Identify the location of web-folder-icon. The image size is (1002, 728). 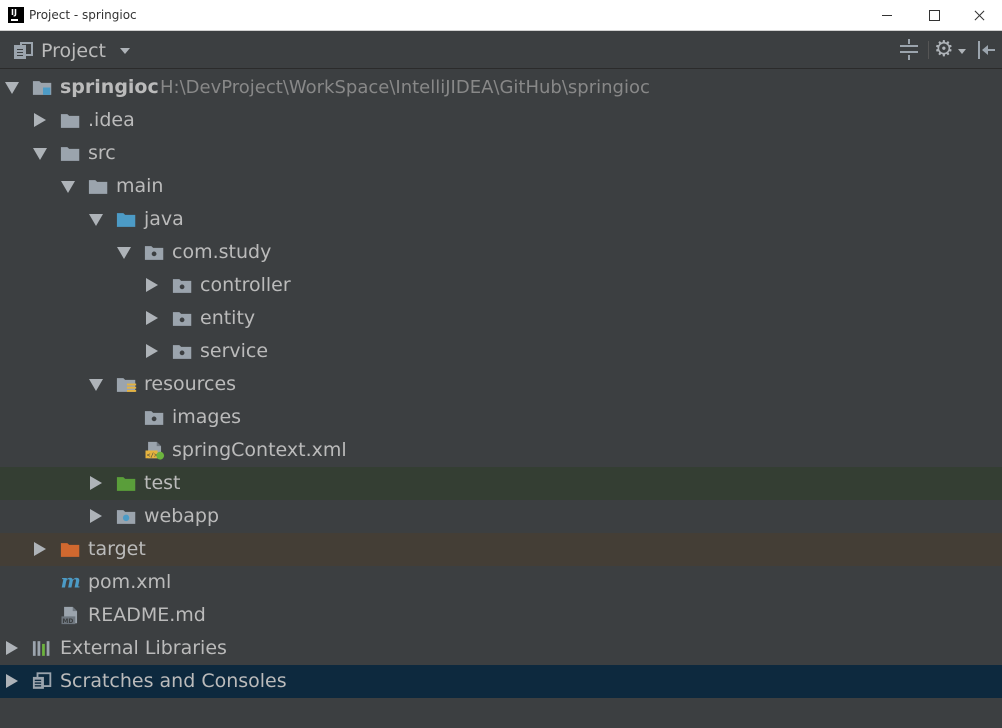
(126, 517).